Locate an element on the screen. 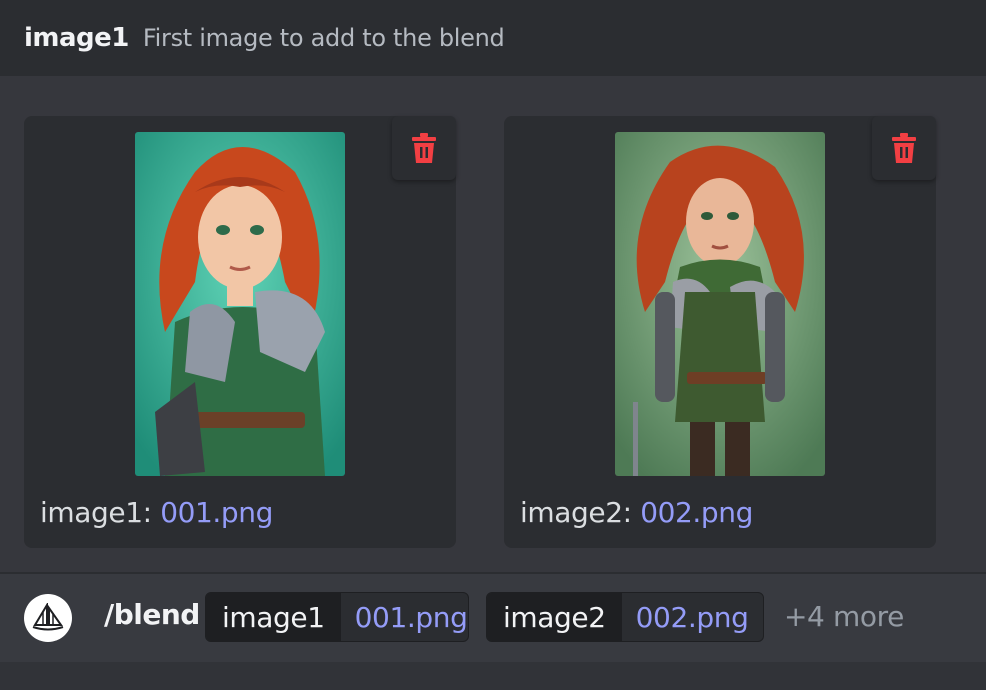  param-key: image2 is located at coordinates (554, 617).